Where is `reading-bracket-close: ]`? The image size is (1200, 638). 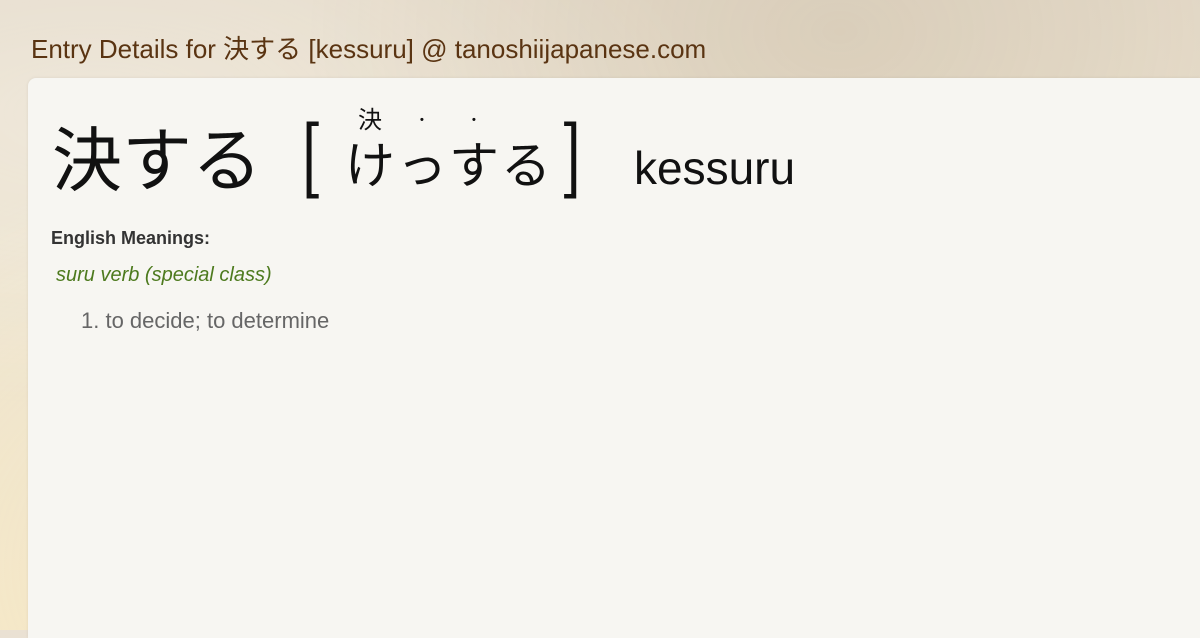
reading-bracket-close: ] is located at coordinates (570, 158).